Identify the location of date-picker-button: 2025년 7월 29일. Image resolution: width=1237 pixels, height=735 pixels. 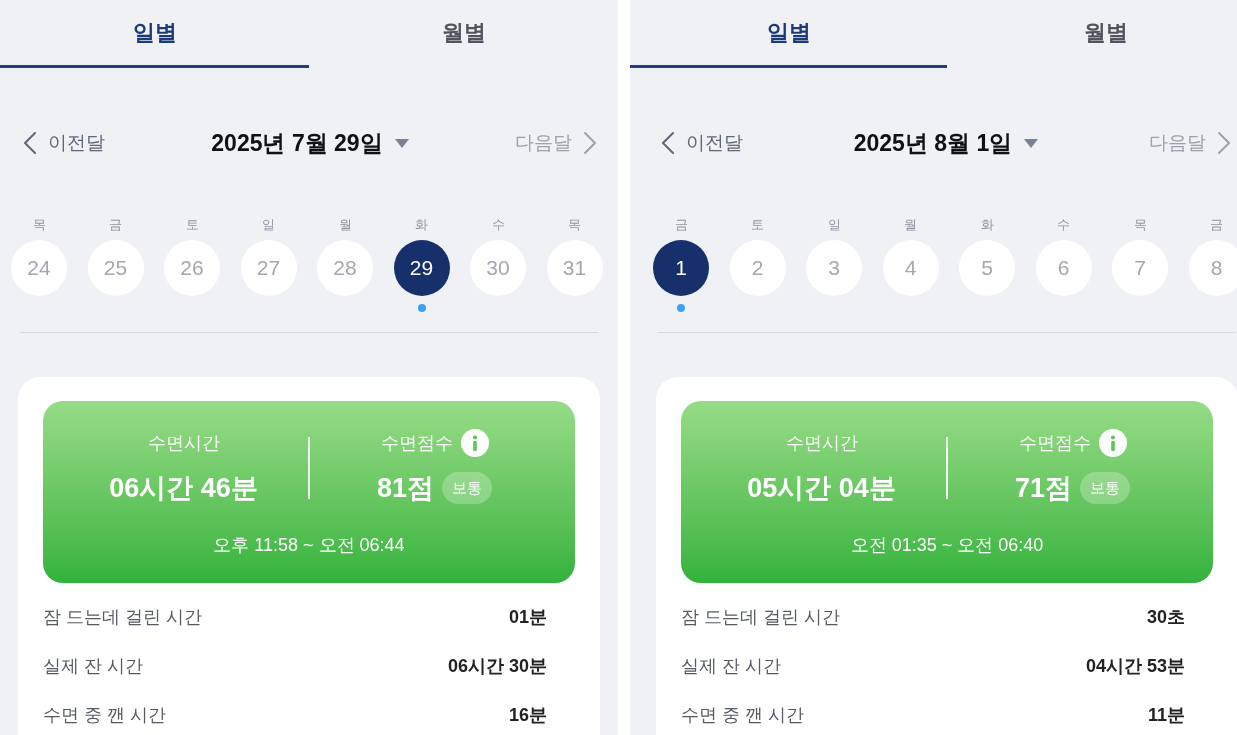
(310, 143).